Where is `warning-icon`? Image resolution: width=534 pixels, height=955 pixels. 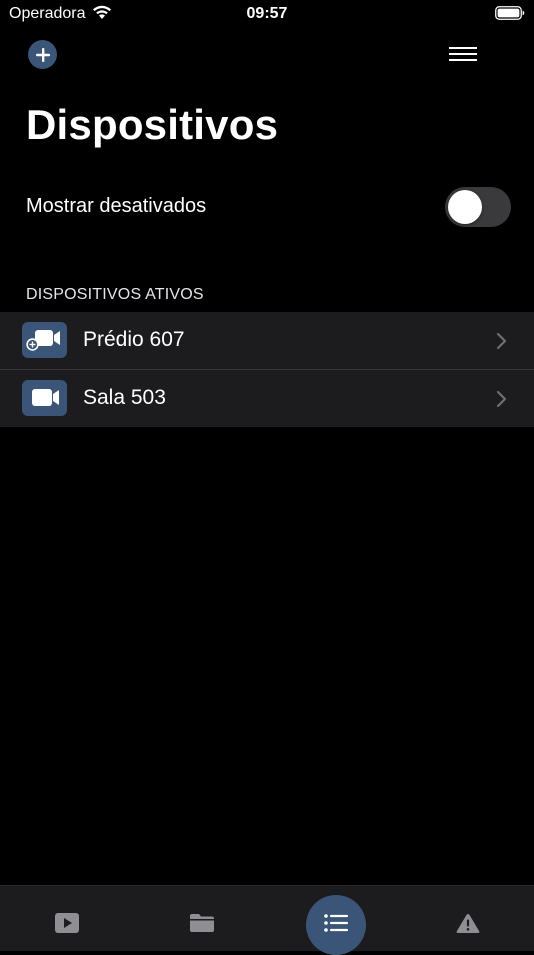
warning-icon is located at coordinates (468, 923).